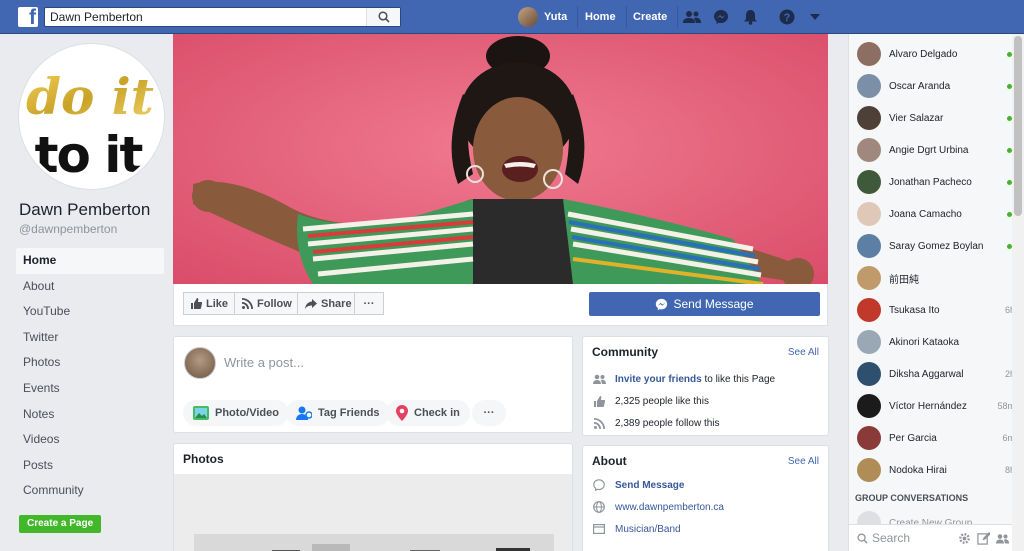  Describe the element at coordinates (90, 466) in the screenshot. I see `left-nav-posts: Posts` at that location.